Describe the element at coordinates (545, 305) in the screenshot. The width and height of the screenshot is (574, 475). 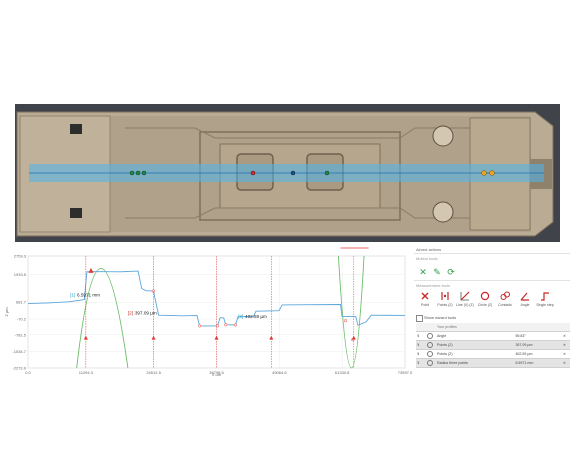
I see `tool-label: Single step` at that location.